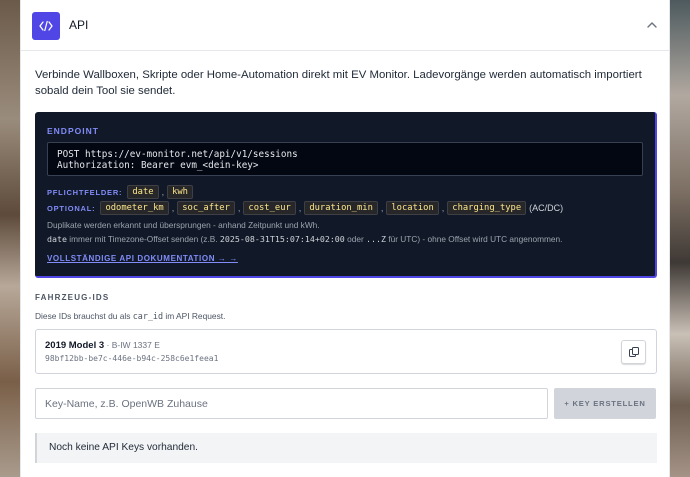 The image size is (690, 477). I want to click on vehicle-ids-heading: FAHRZEUG-IDS, so click(72, 297).